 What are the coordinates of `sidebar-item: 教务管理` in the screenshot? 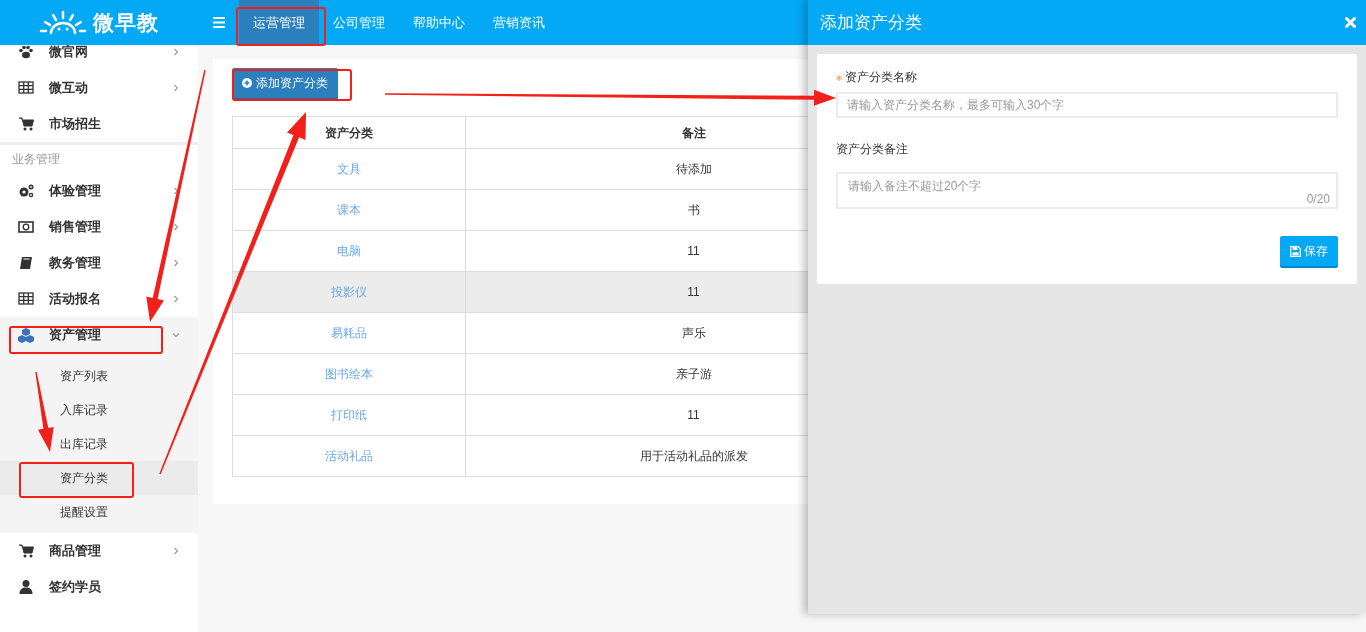 It's located at (99, 263).